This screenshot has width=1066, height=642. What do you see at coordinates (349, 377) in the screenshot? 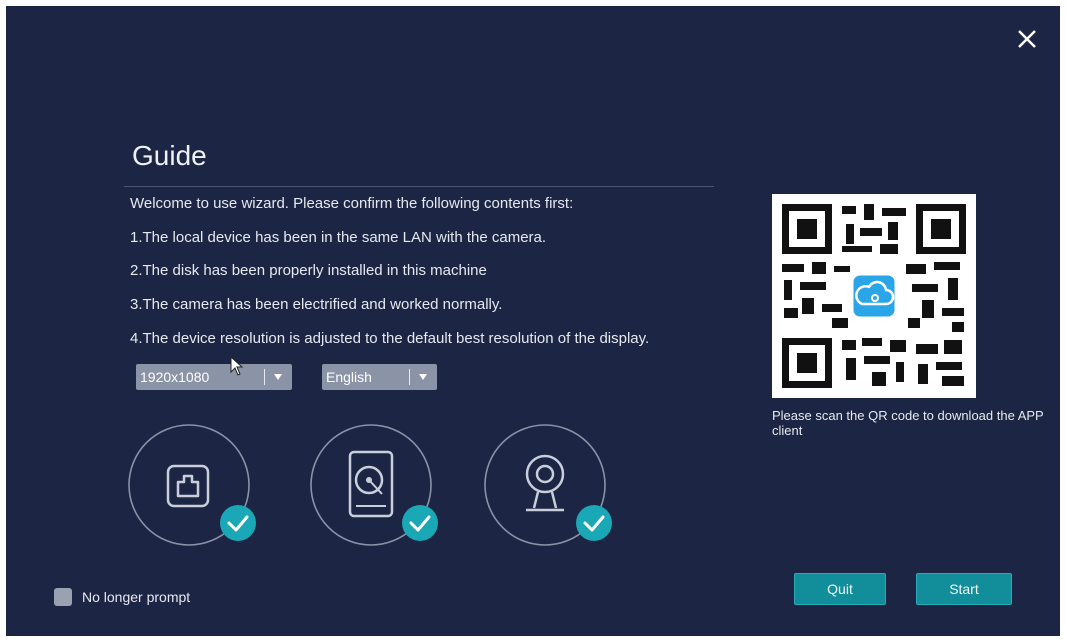
I see `language-value: English` at bounding box center [349, 377].